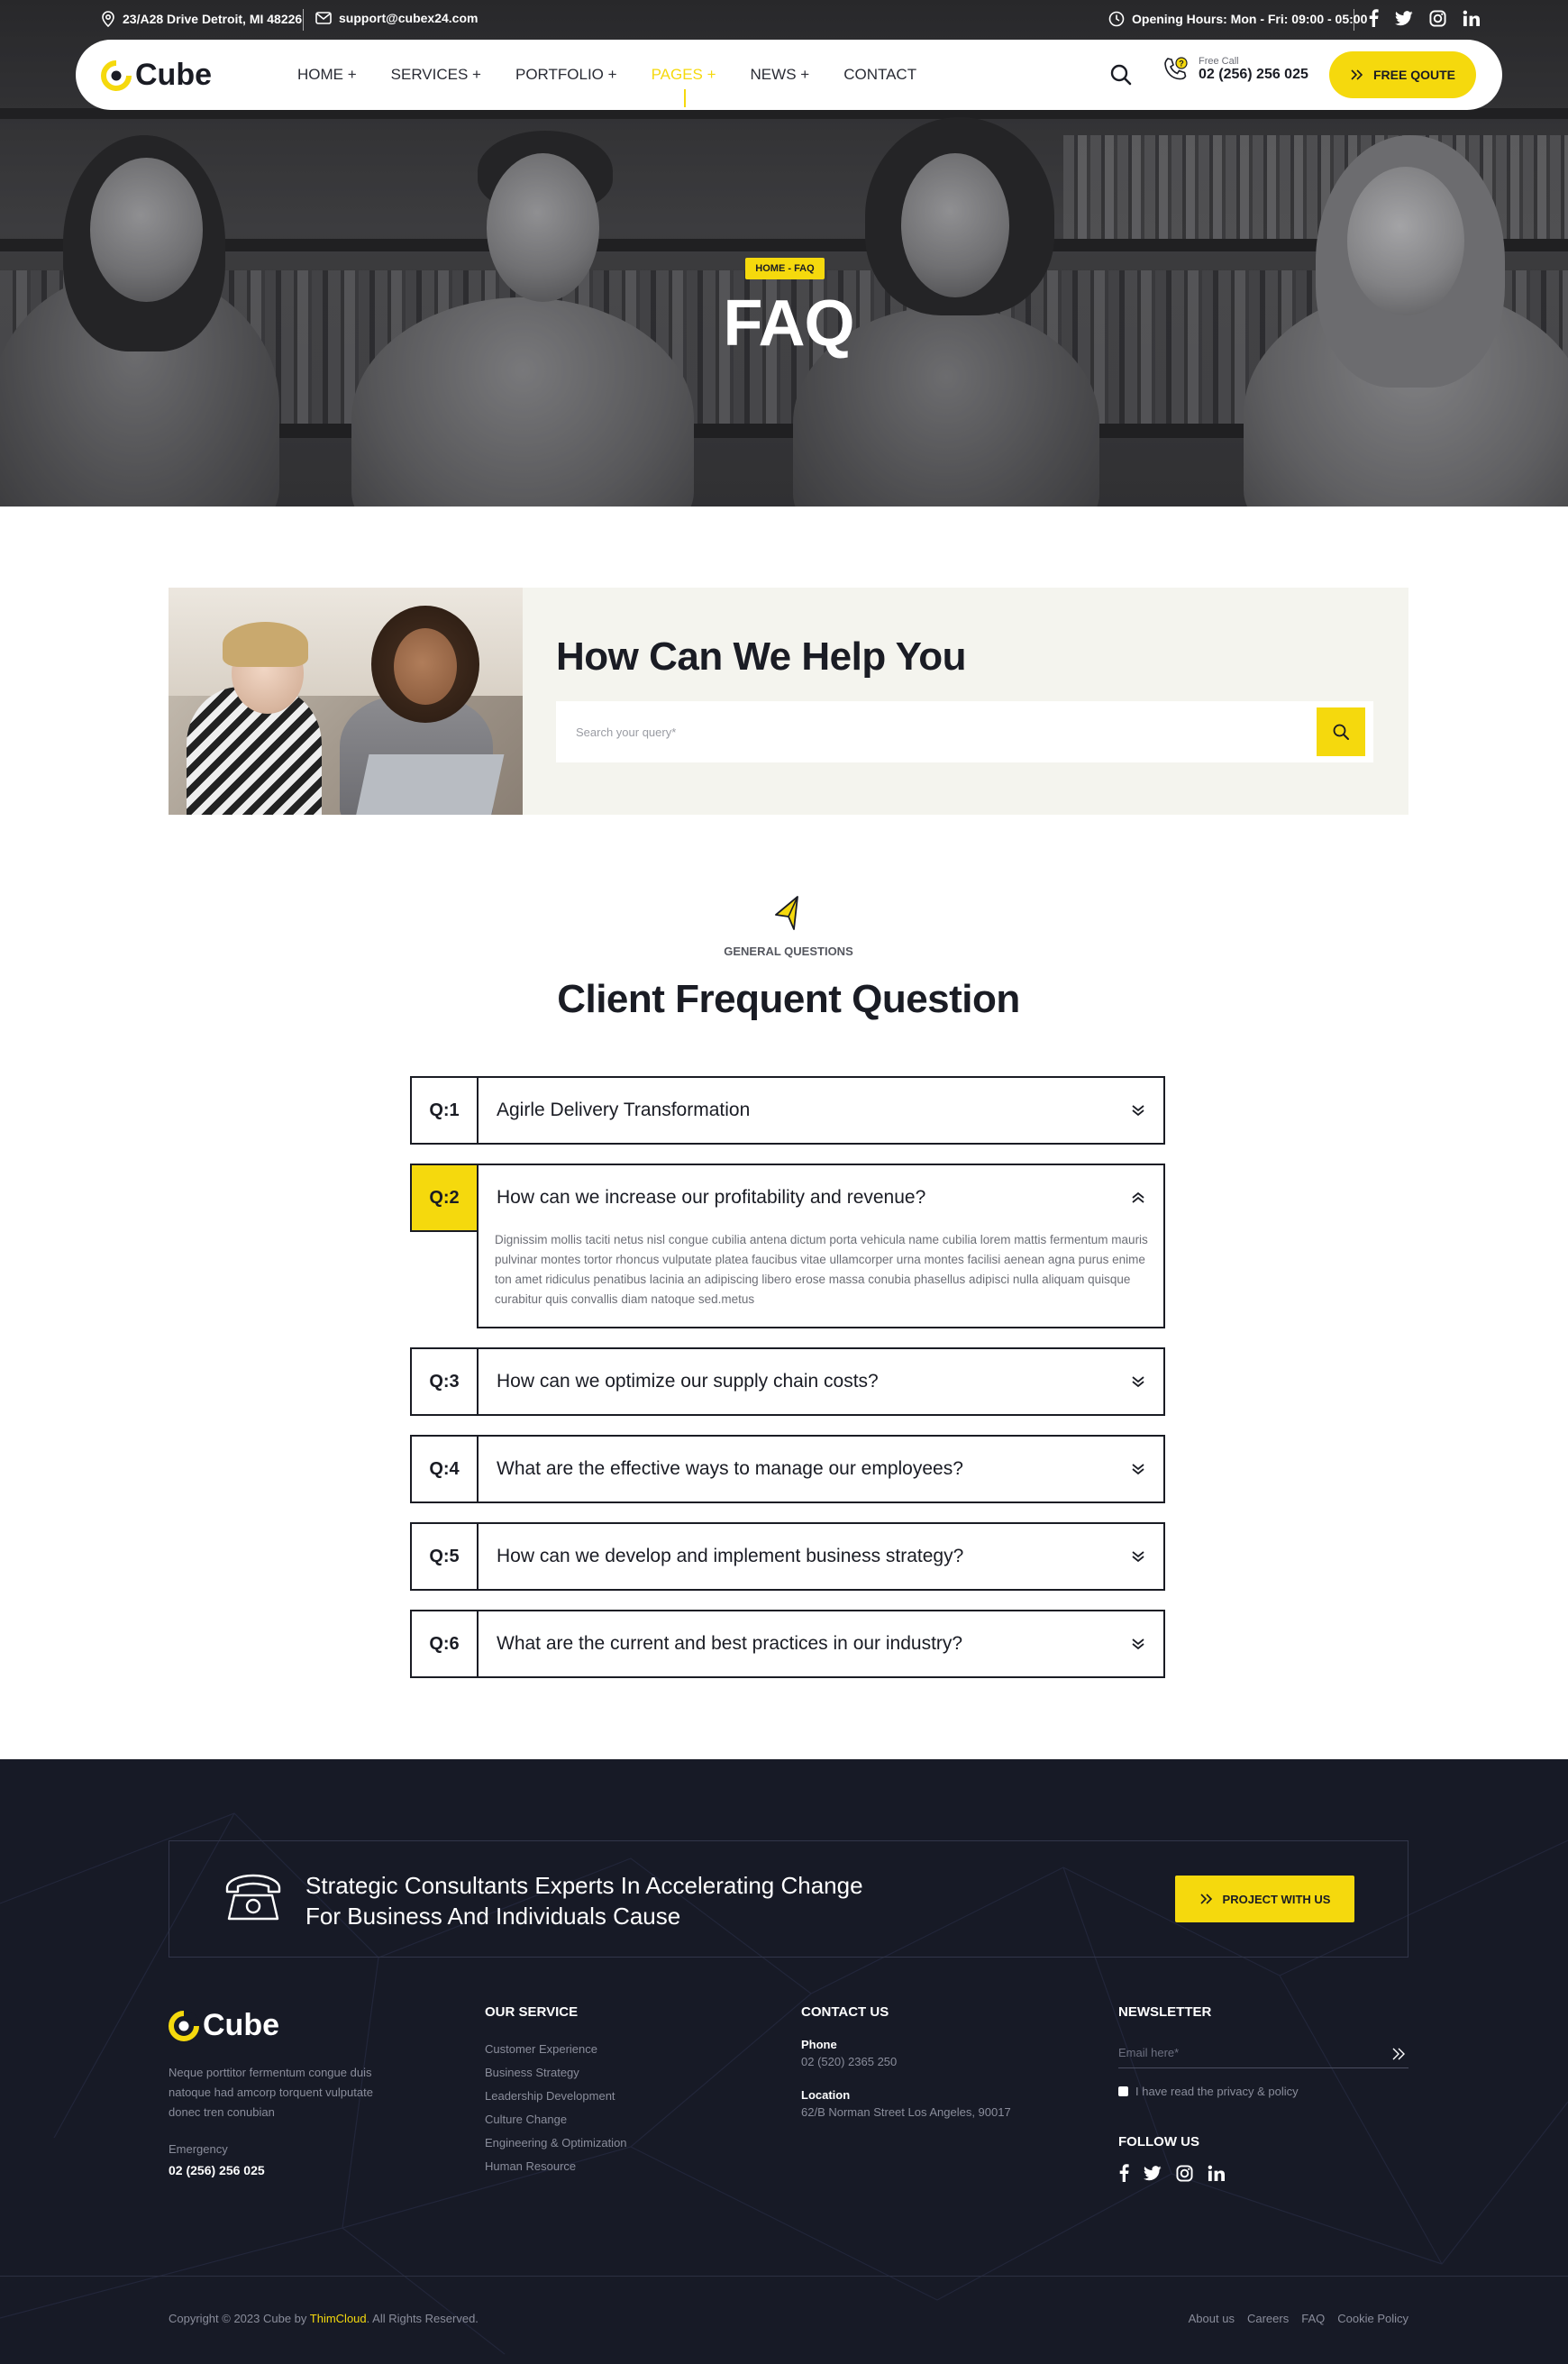  I want to click on help-search-input, so click(934, 731).